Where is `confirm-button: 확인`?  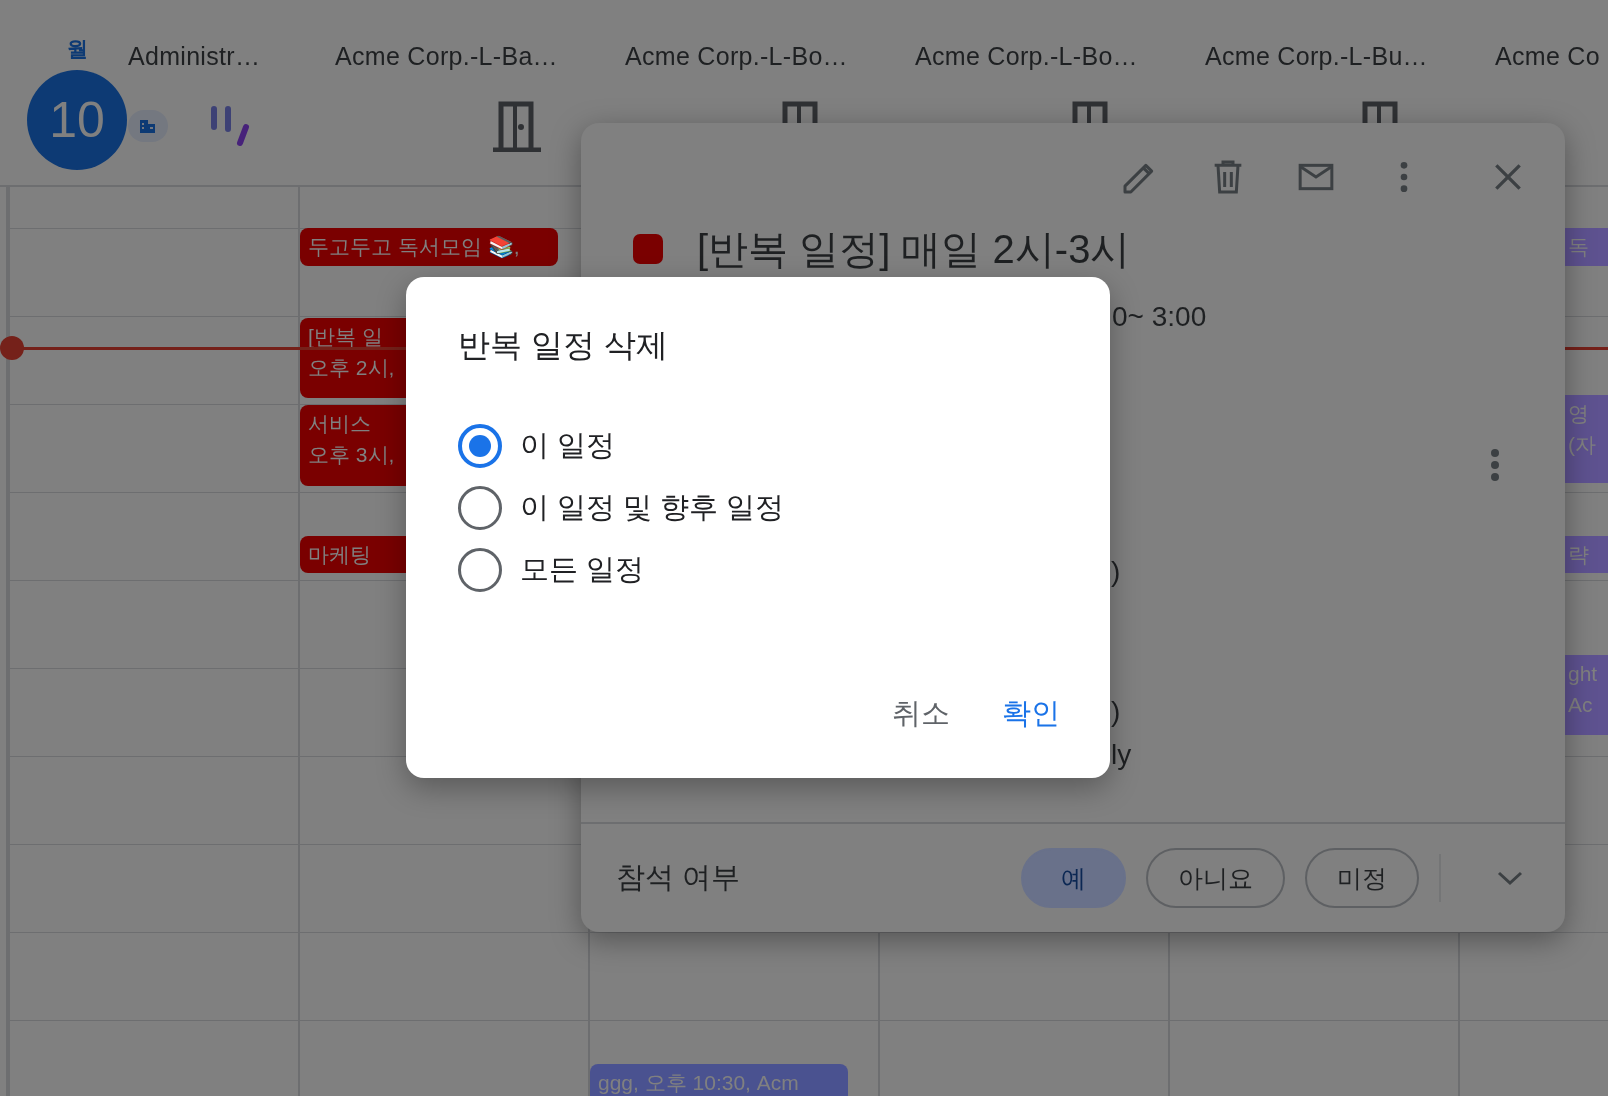
confirm-button: 확인 is located at coordinates (1031, 714).